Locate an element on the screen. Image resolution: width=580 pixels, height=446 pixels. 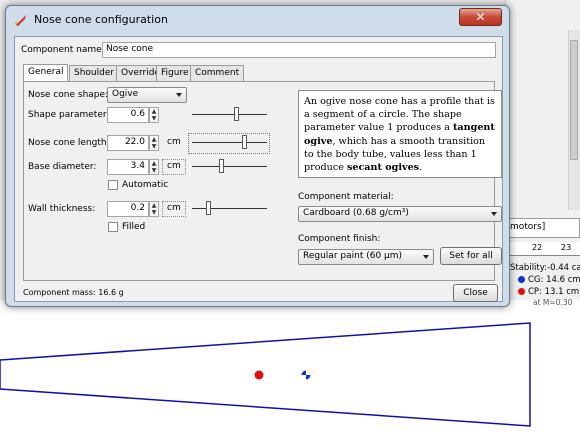
wall-slider is located at coordinates (229, 209).